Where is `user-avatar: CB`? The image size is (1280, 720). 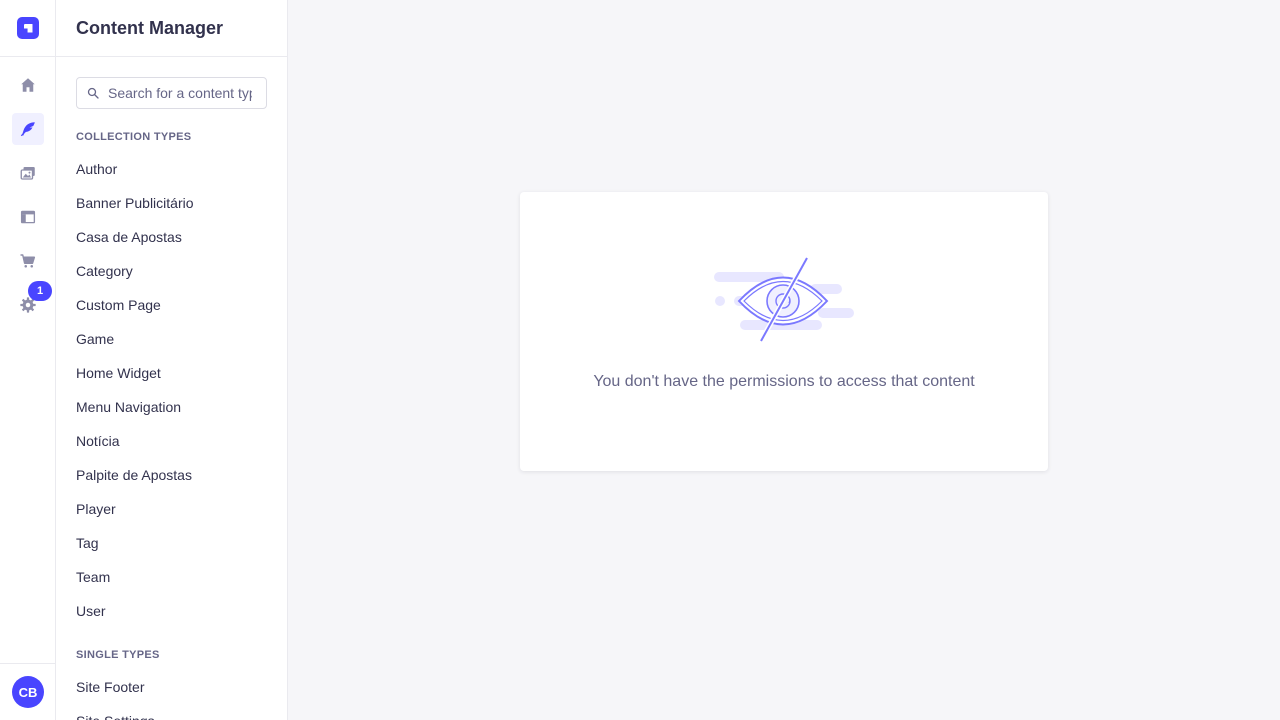 user-avatar: CB is located at coordinates (28, 692).